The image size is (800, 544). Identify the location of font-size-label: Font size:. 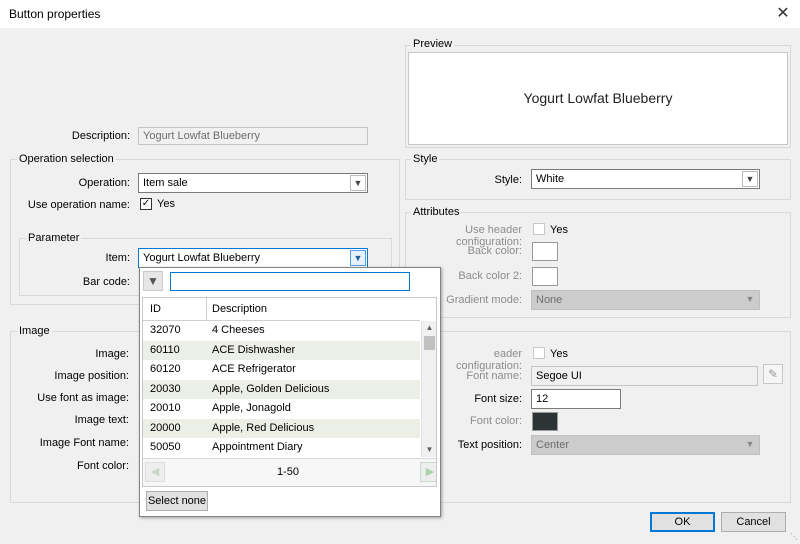
(498, 399).